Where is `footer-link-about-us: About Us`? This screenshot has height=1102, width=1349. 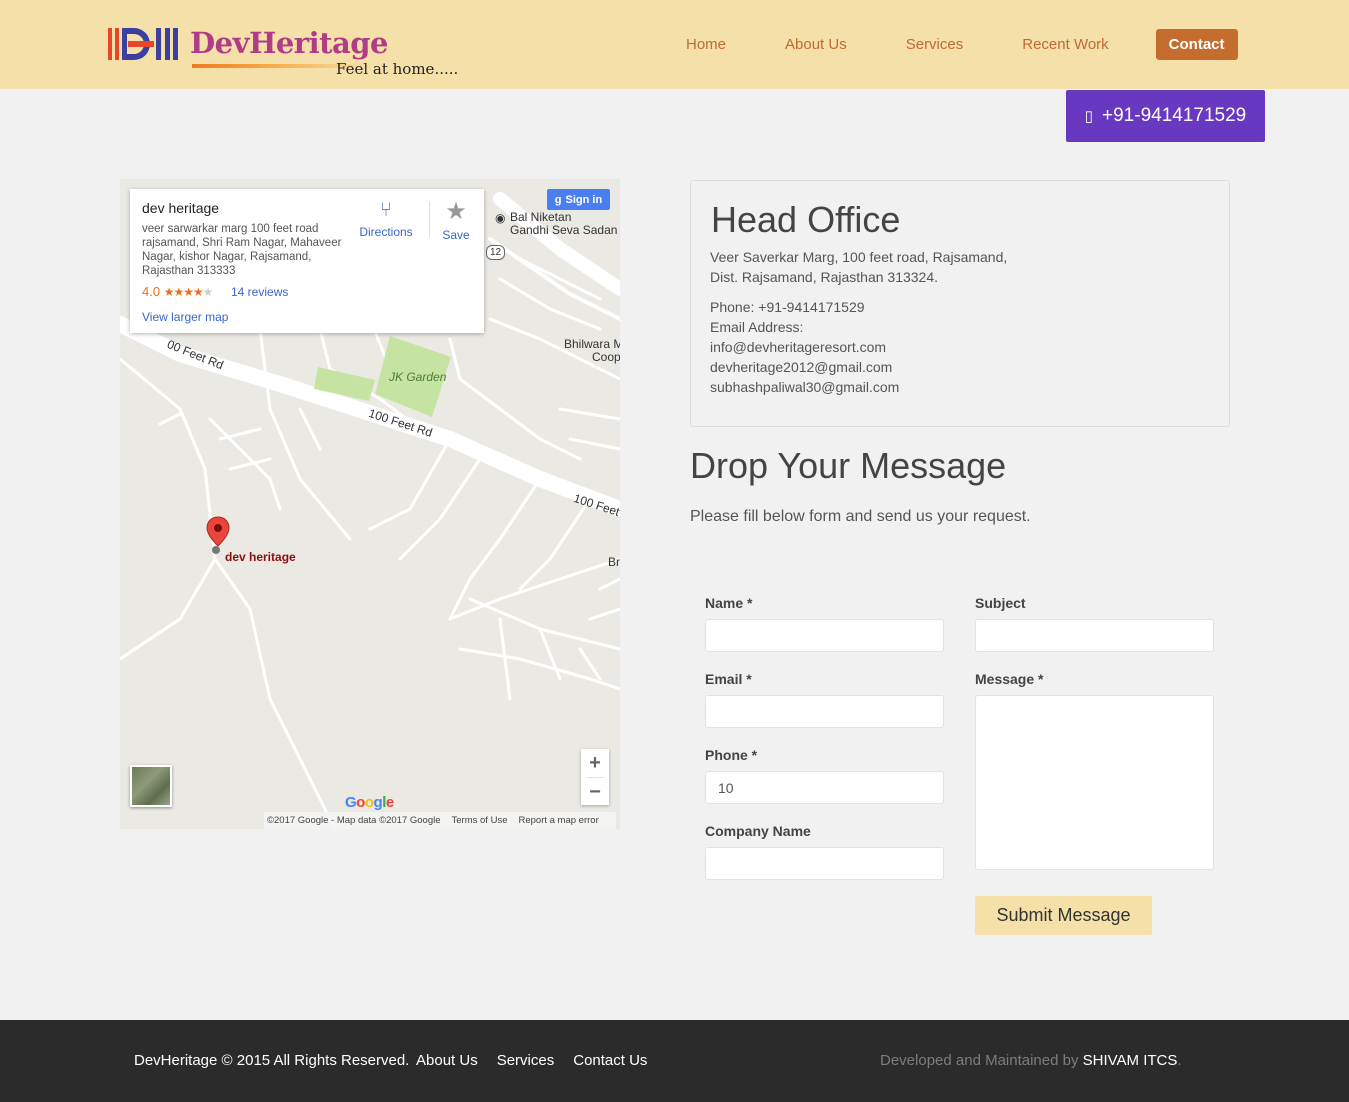 footer-link-about-us: About Us is located at coordinates (447, 1060).